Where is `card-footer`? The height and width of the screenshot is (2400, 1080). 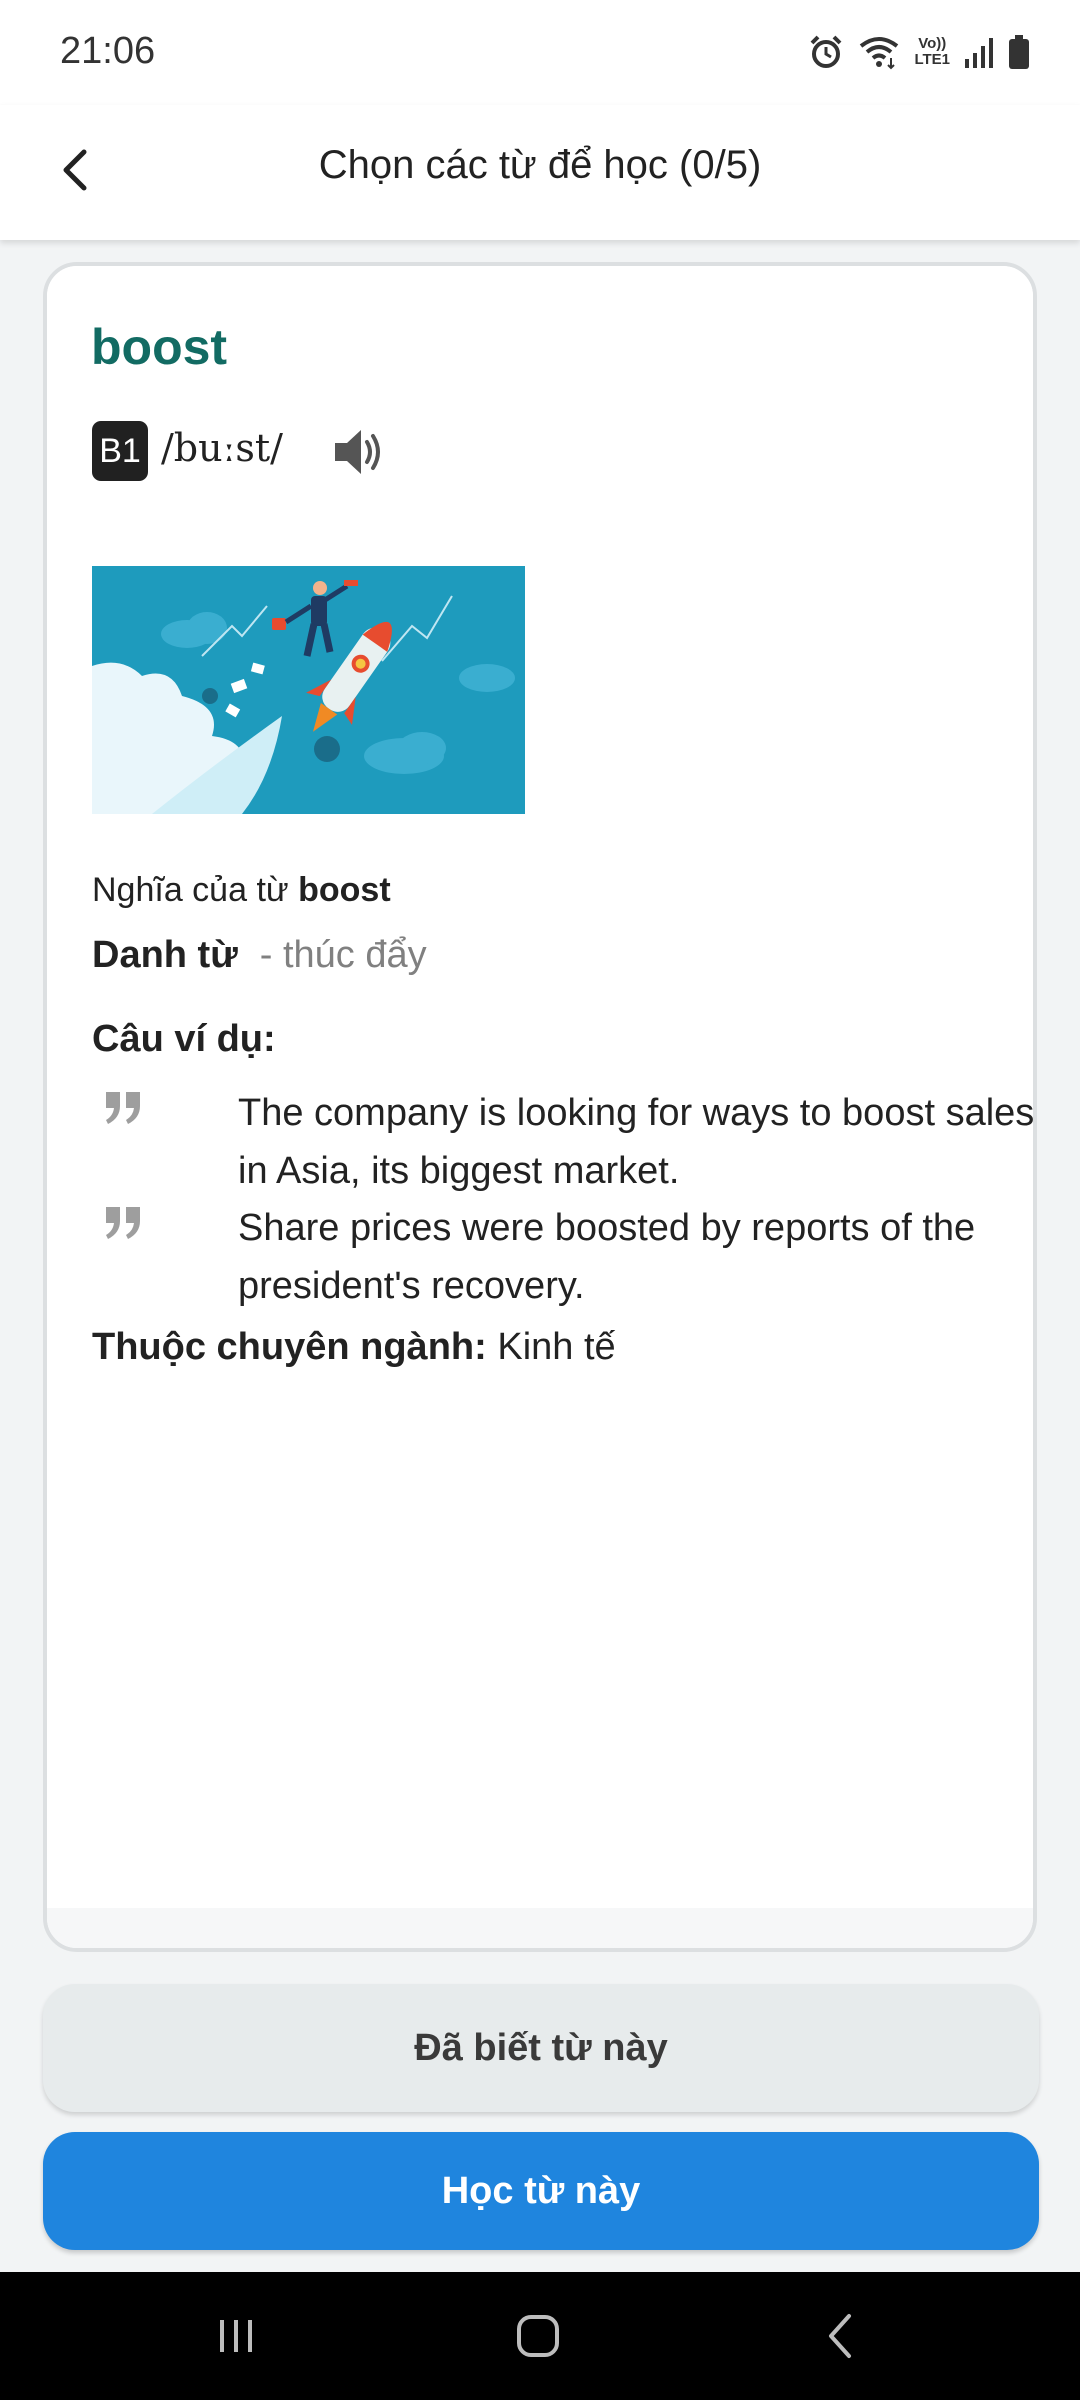 card-footer is located at coordinates (540, 1928).